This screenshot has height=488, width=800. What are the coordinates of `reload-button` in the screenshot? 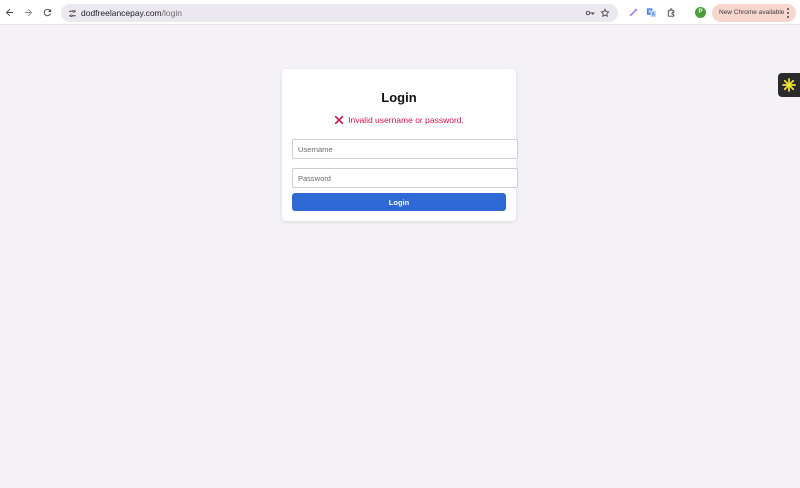 It's located at (47, 12).